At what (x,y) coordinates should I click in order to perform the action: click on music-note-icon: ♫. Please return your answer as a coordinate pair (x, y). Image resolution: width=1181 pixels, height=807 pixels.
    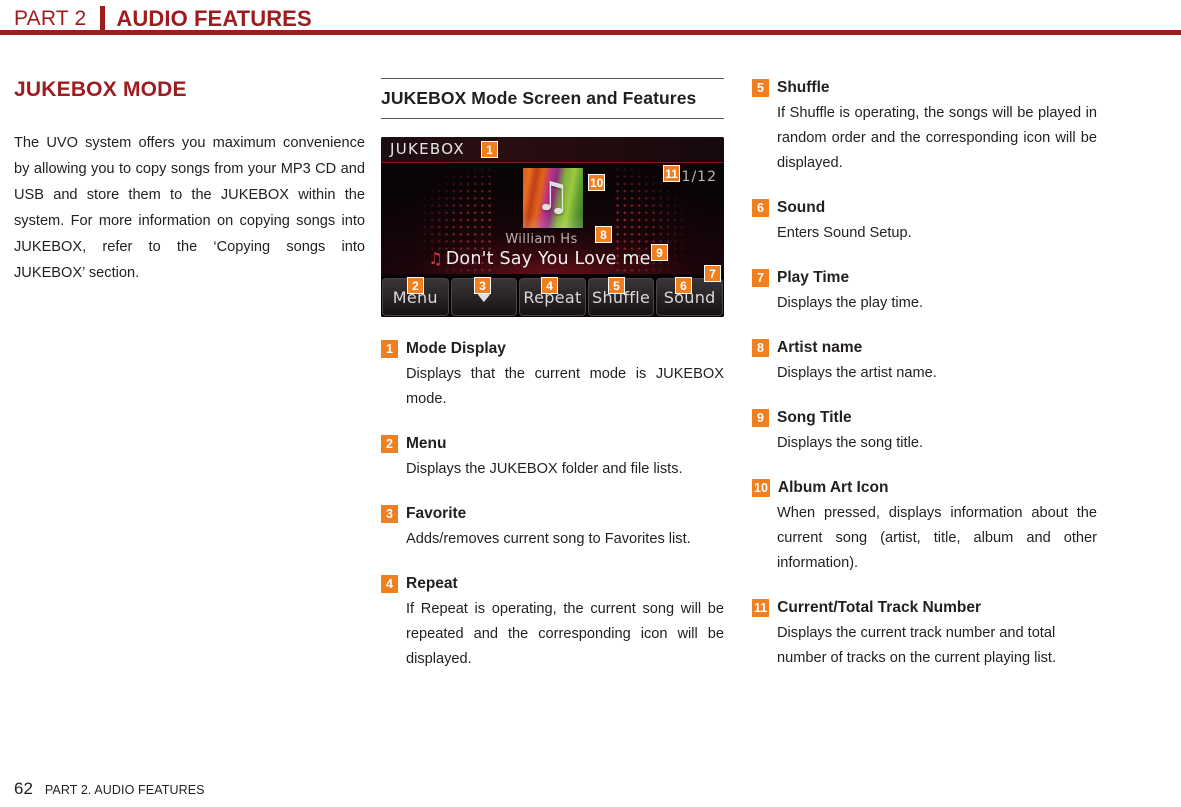
    Looking at the image, I should click on (552, 197).